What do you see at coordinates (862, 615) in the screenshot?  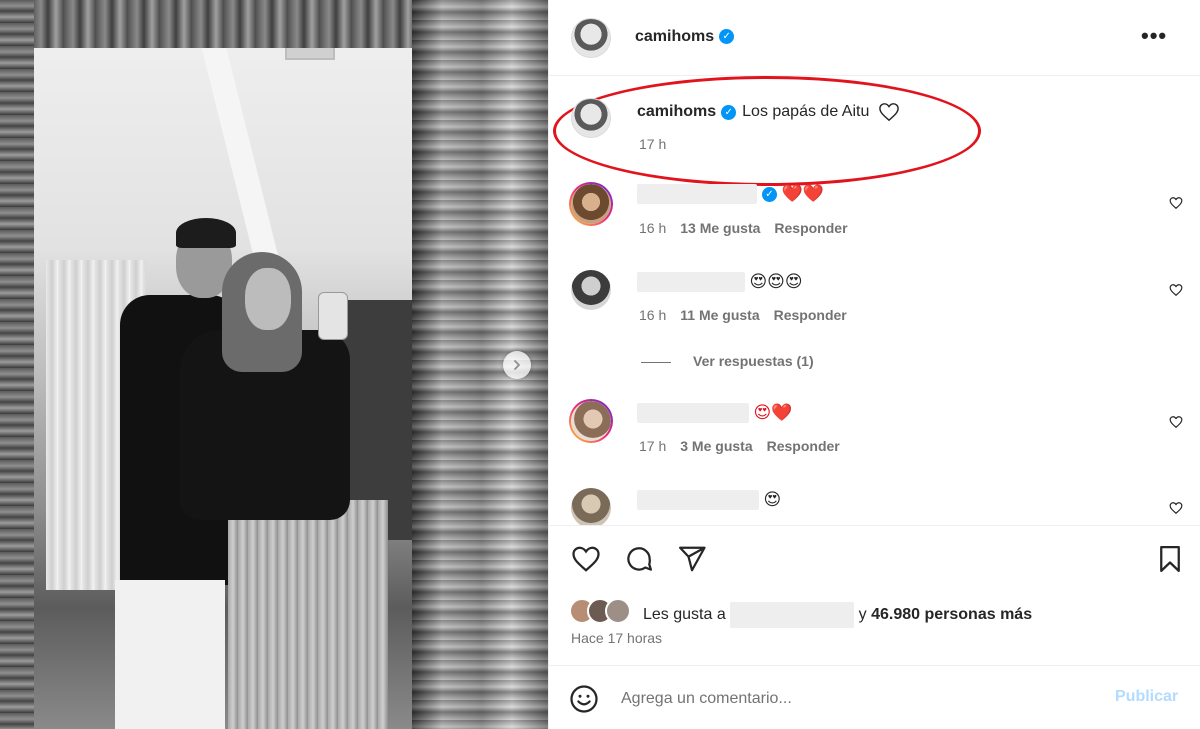 I see `likes-connector: y` at bounding box center [862, 615].